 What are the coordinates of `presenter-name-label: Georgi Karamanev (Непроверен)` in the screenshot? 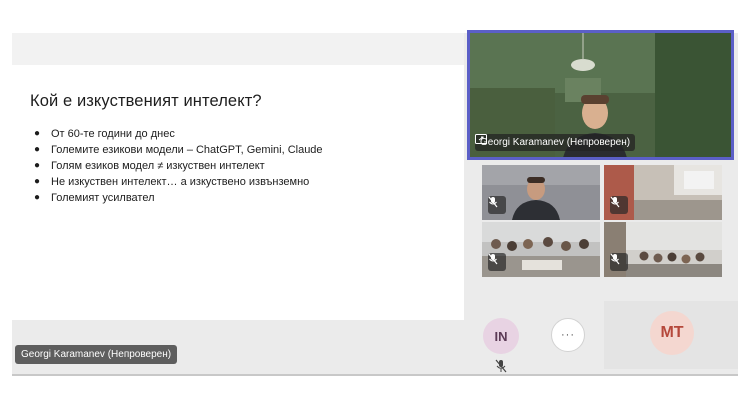 It's located at (555, 142).